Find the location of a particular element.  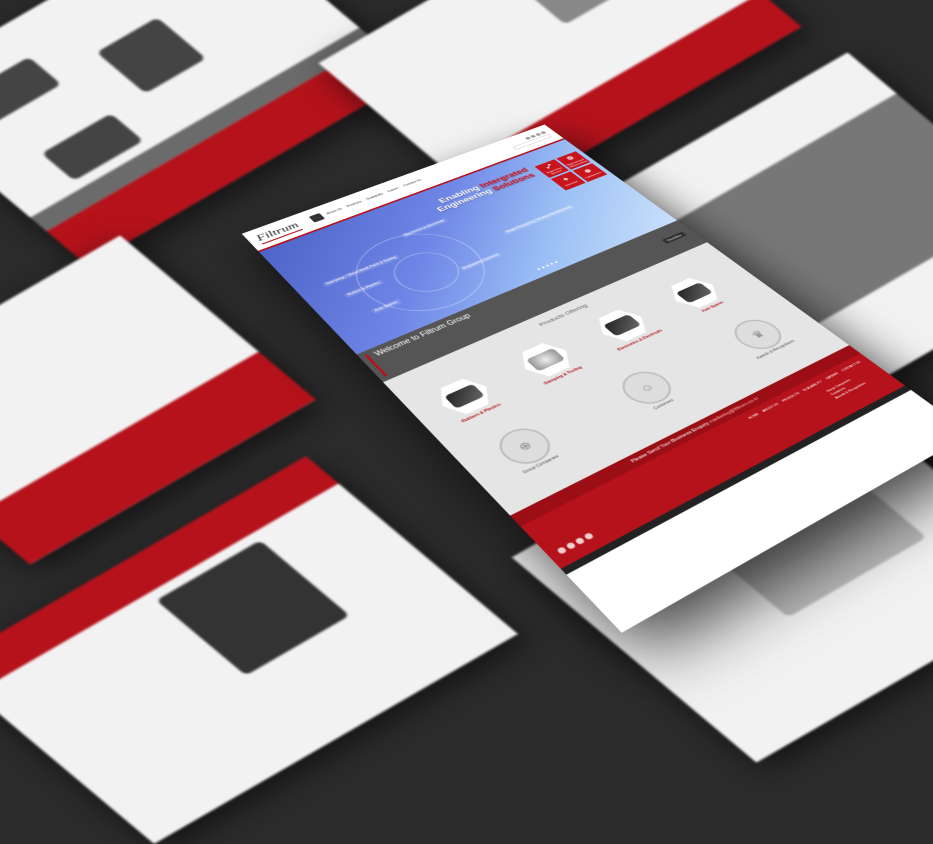

product-rubbers-plastics is located at coordinates (464, 396).